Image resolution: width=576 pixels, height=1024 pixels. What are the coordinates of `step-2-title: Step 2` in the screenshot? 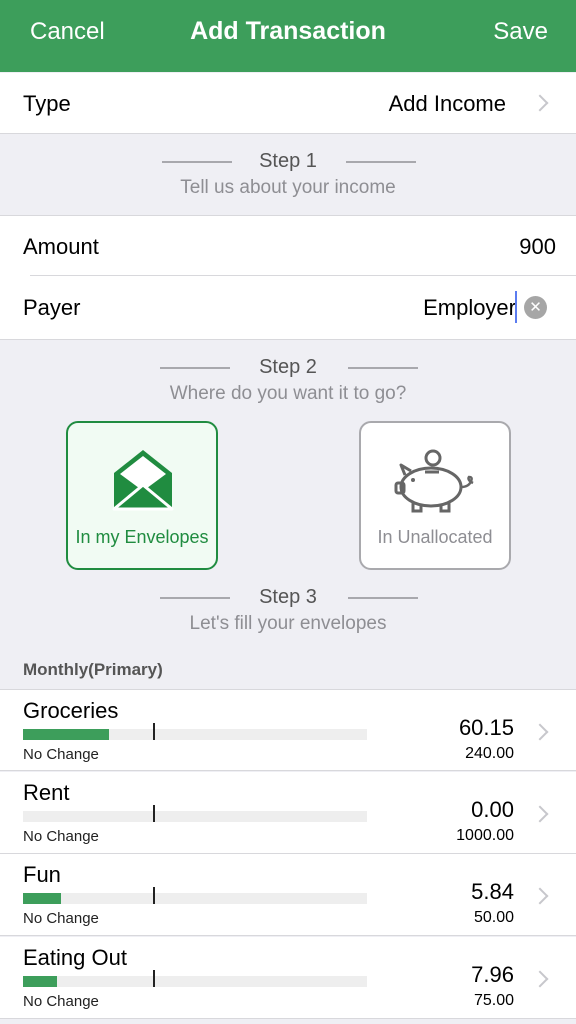 It's located at (288, 367).